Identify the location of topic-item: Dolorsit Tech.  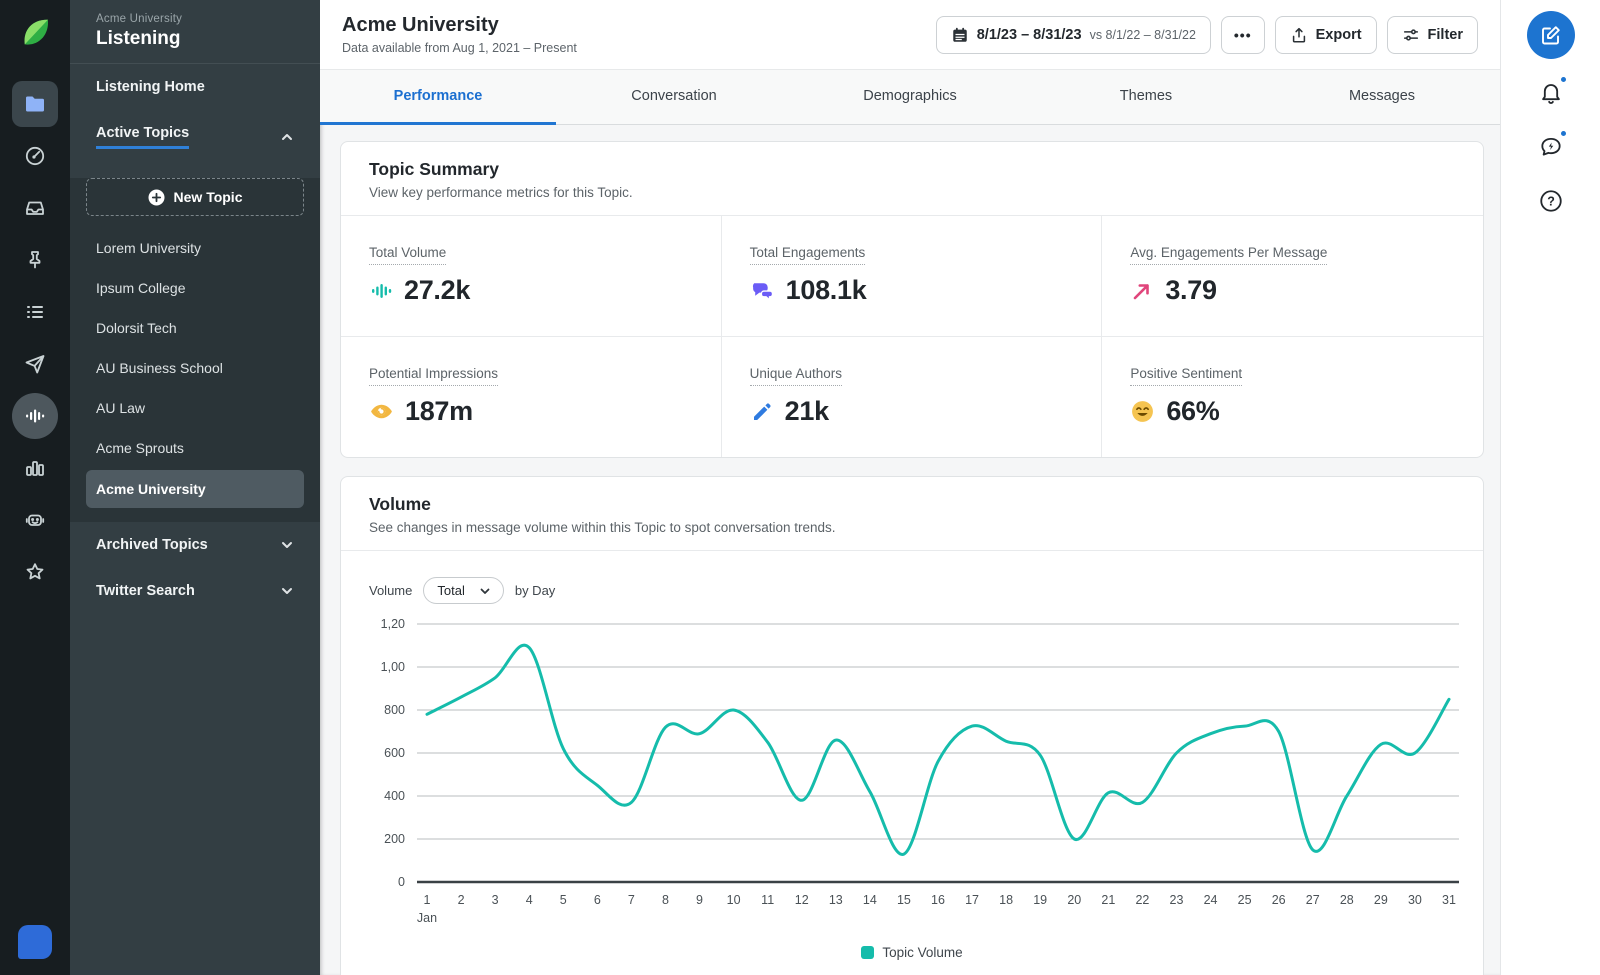
(195, 328).